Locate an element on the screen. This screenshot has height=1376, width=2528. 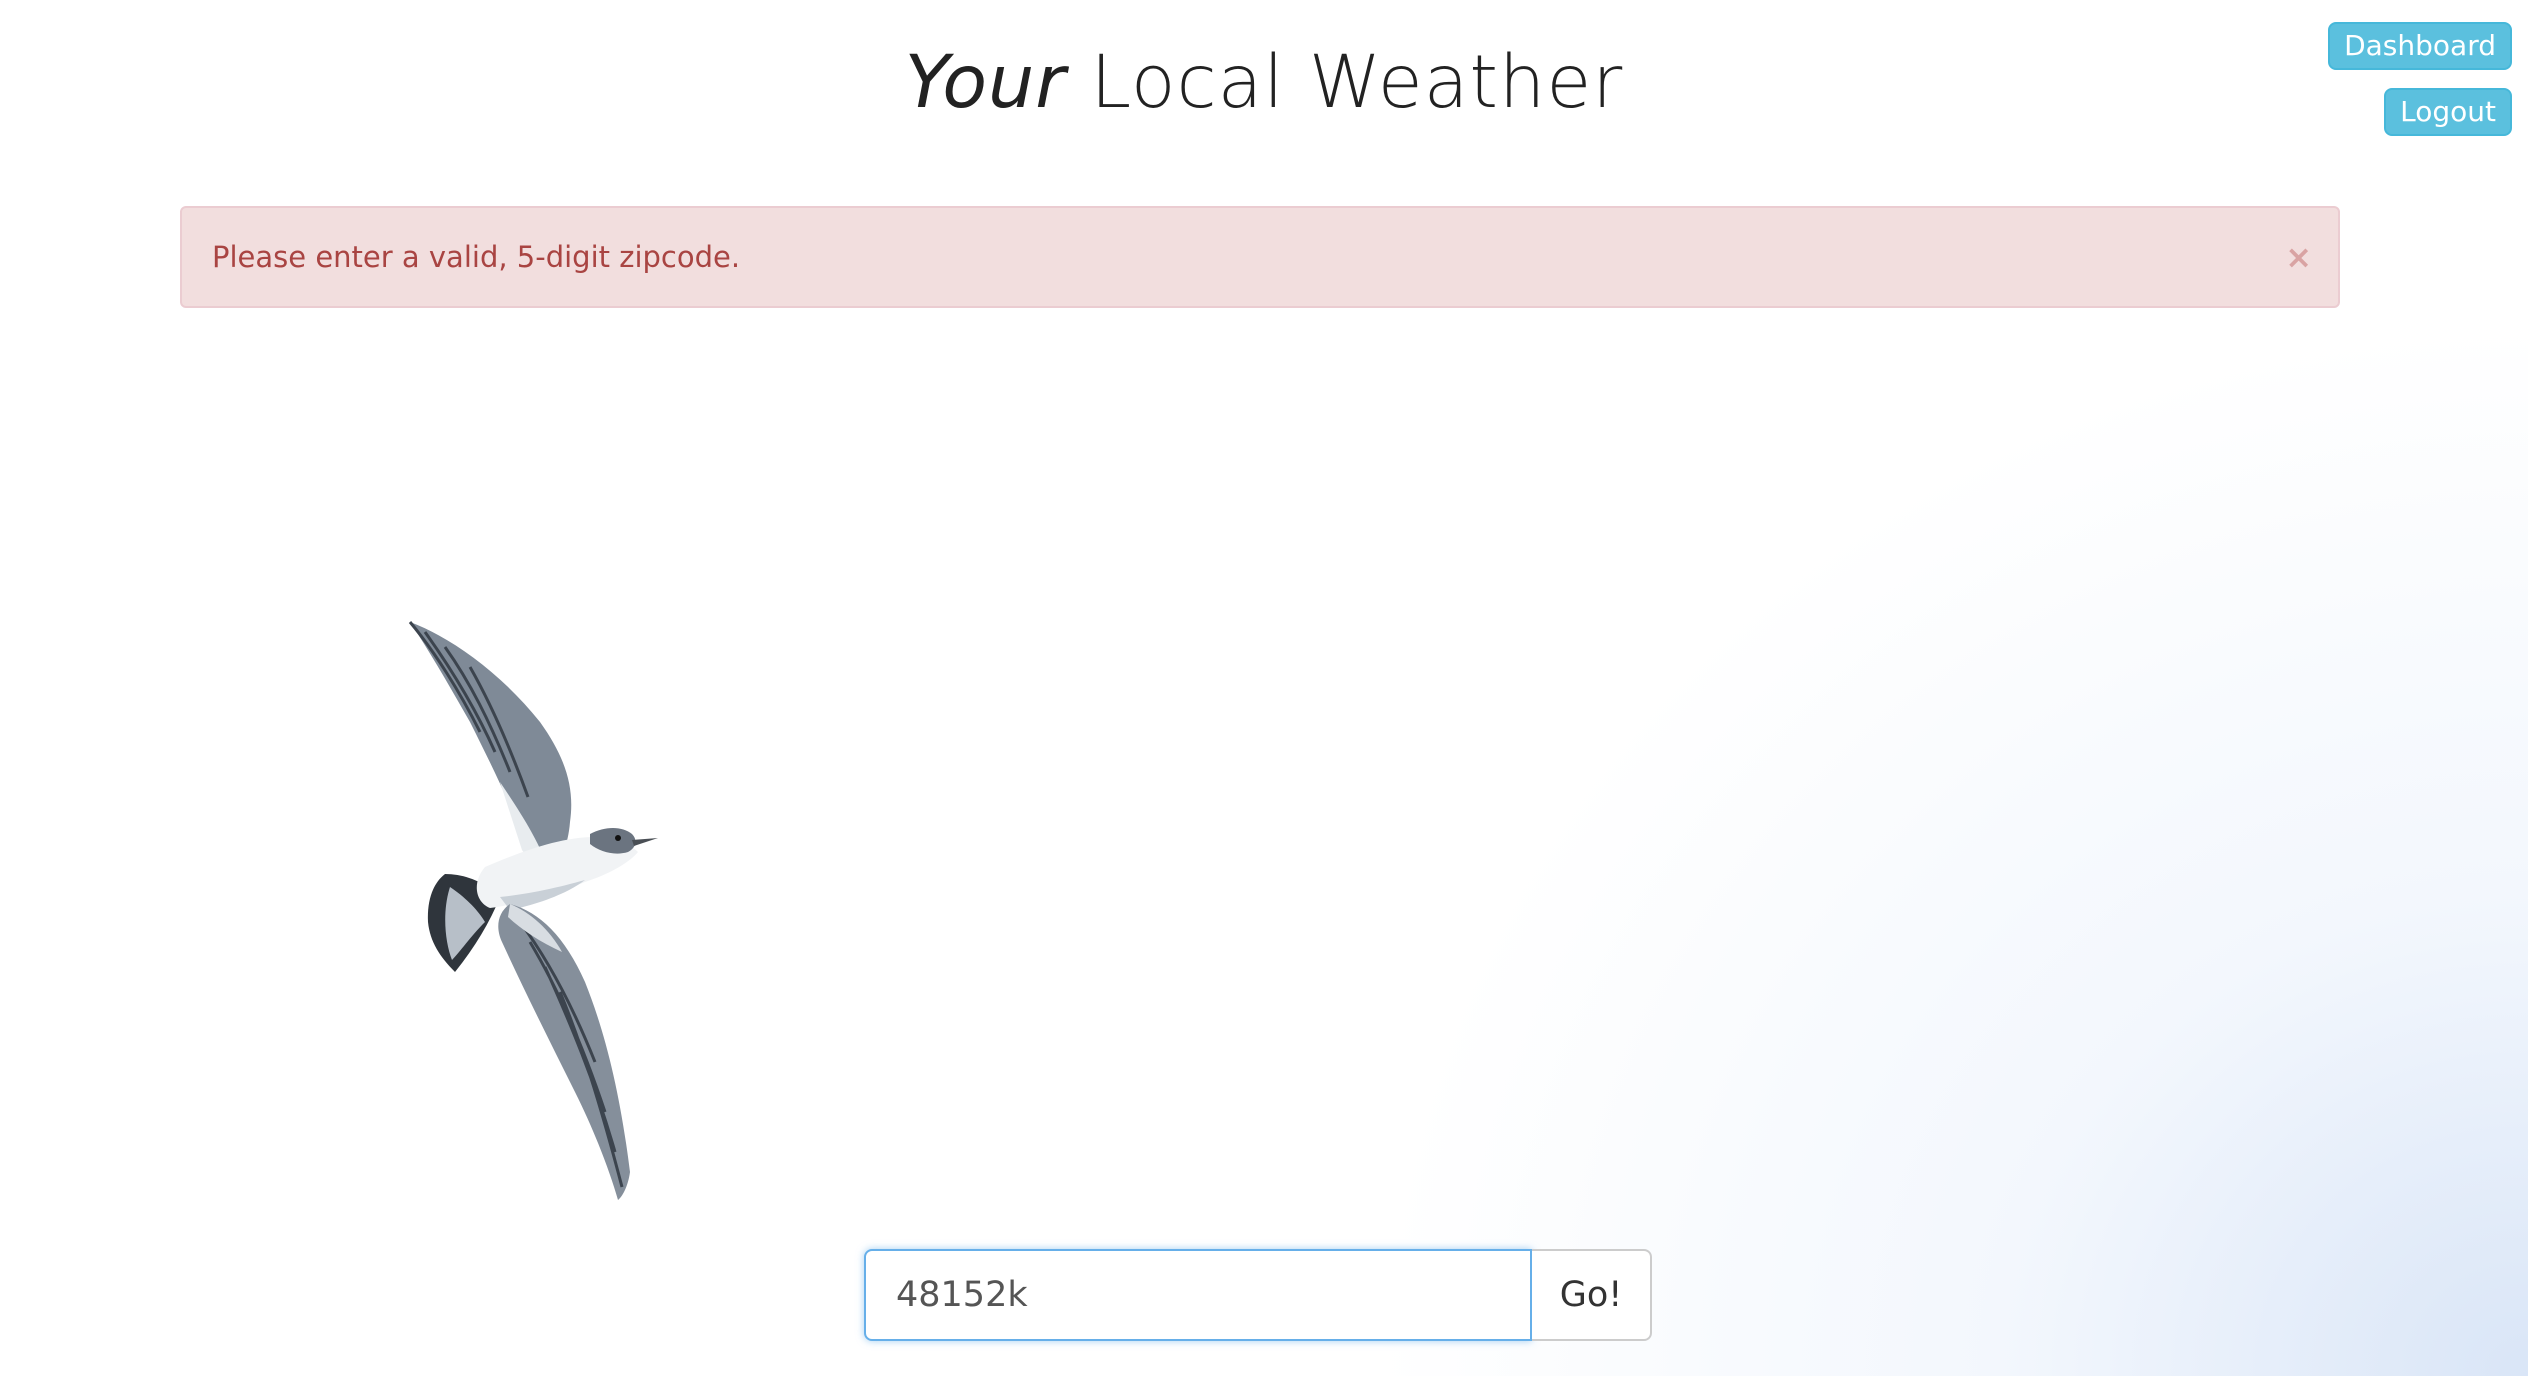
logout-button: Logout is located at coordinates (2448, 112).